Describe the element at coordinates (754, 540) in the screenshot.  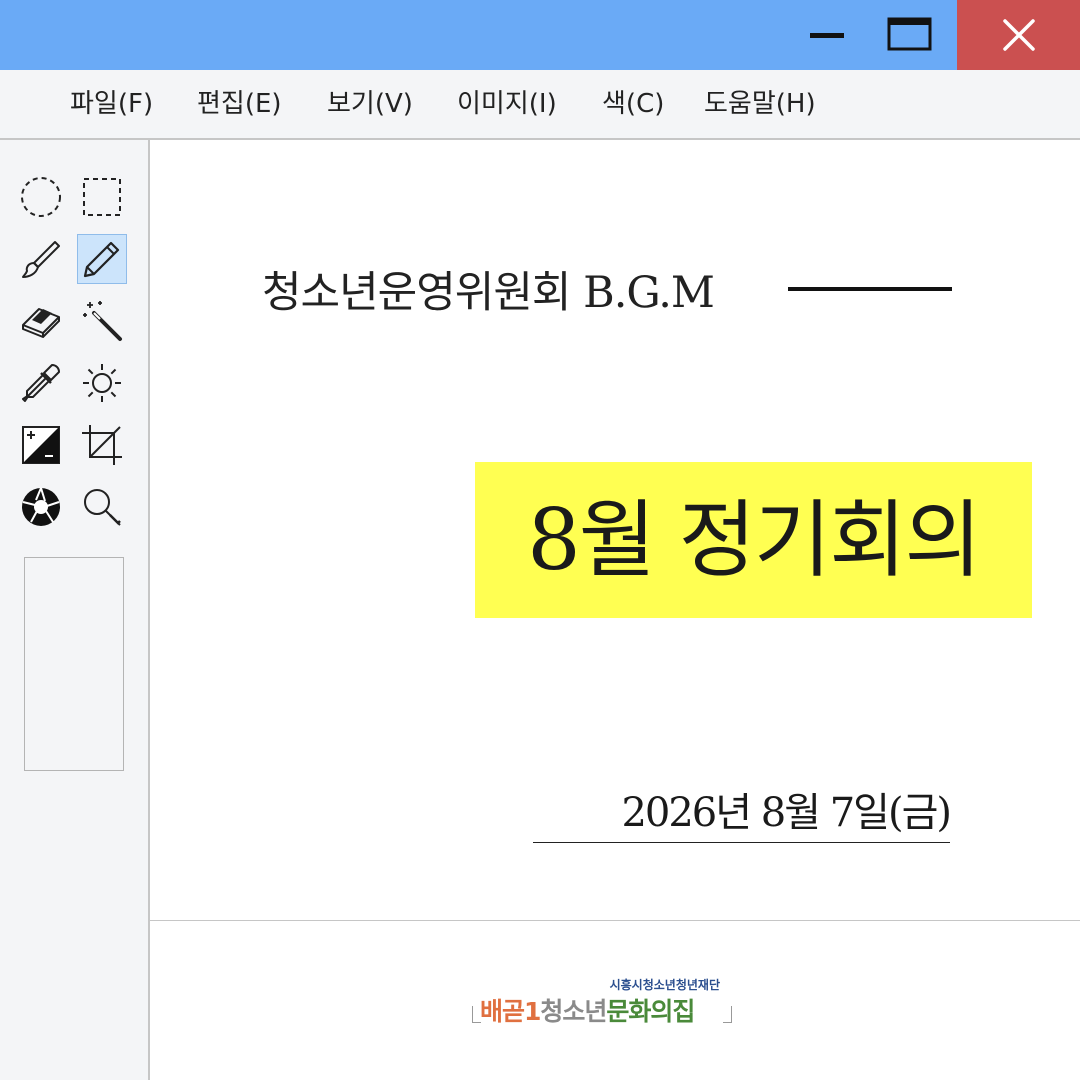
I see `meeting-title: 8월 정기회의` at that location.